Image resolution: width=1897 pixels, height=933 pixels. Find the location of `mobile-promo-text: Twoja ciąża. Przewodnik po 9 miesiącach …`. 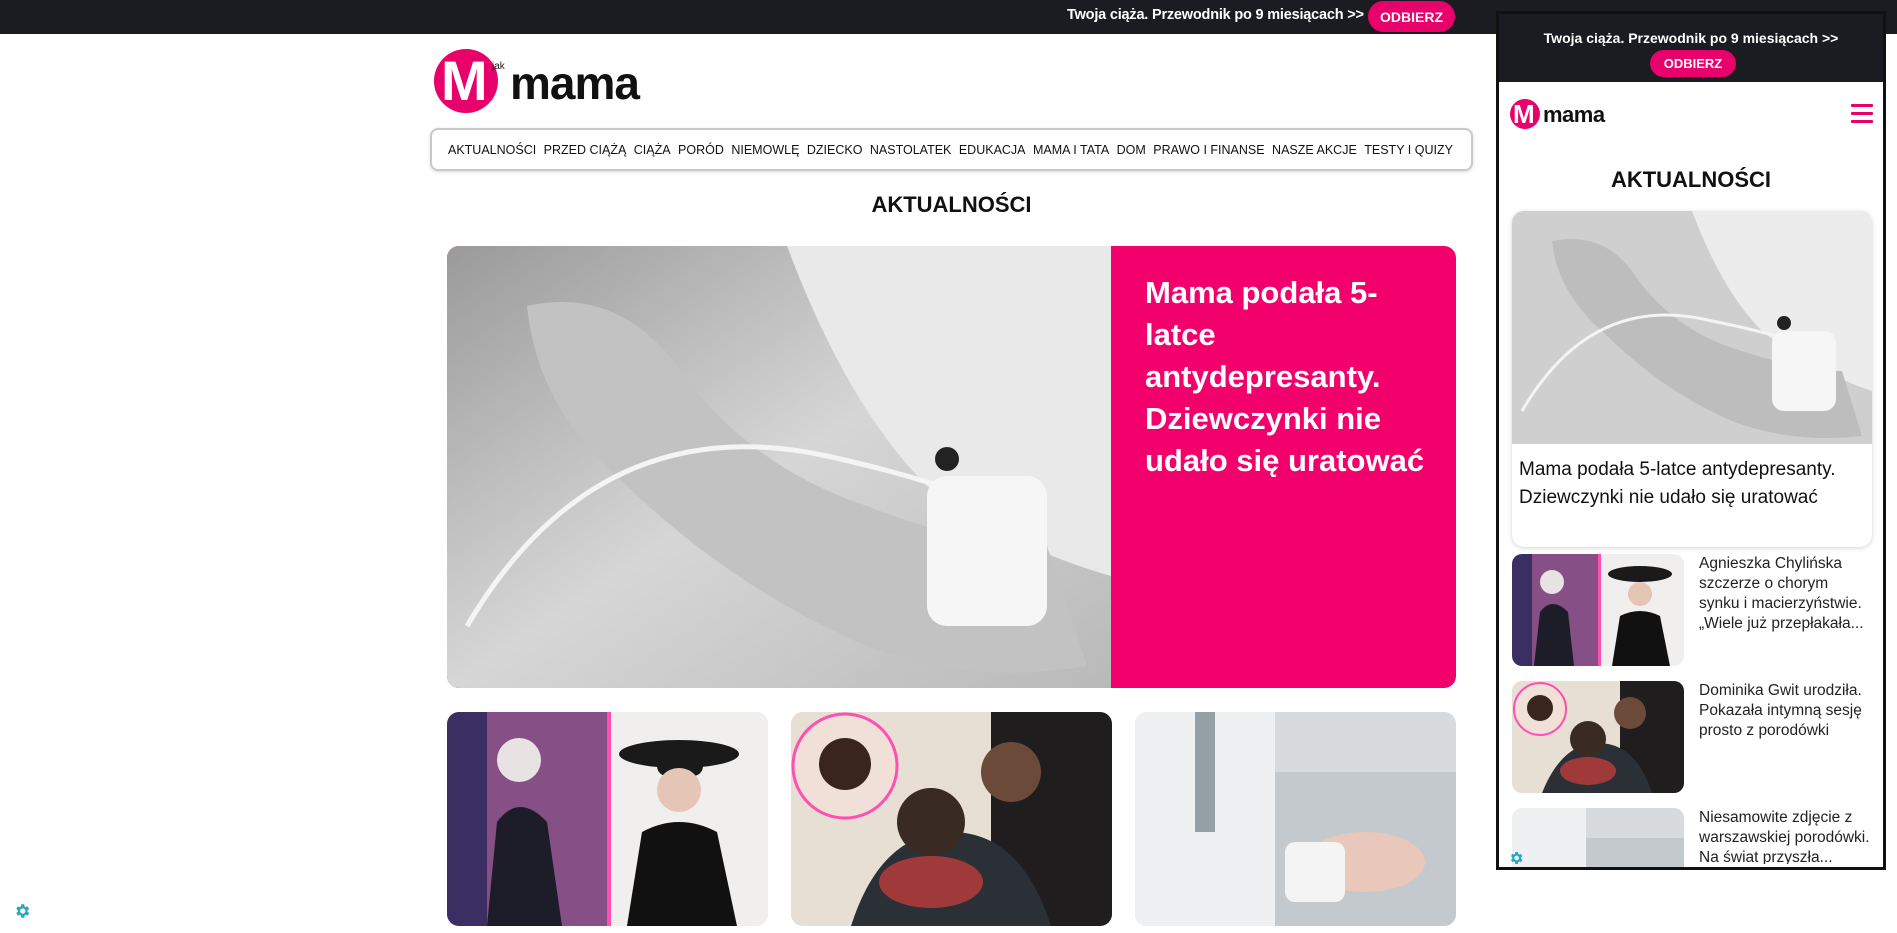

mobile-promo-text: Twoja ciąża. Przewodnik po 9 miesiącach … is located at coordinates (1691, 38).